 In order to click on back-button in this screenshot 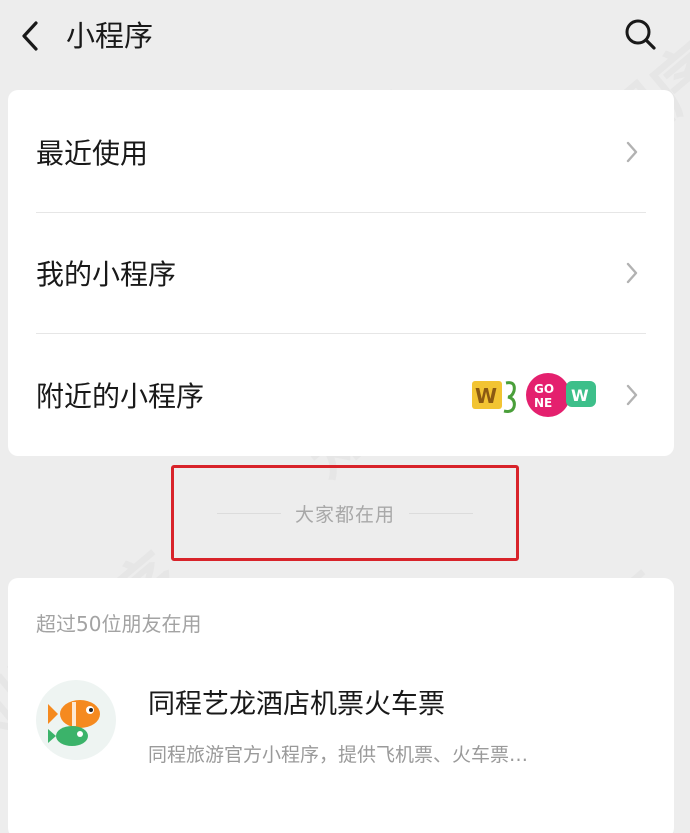, I will do `click(30, 36)`.